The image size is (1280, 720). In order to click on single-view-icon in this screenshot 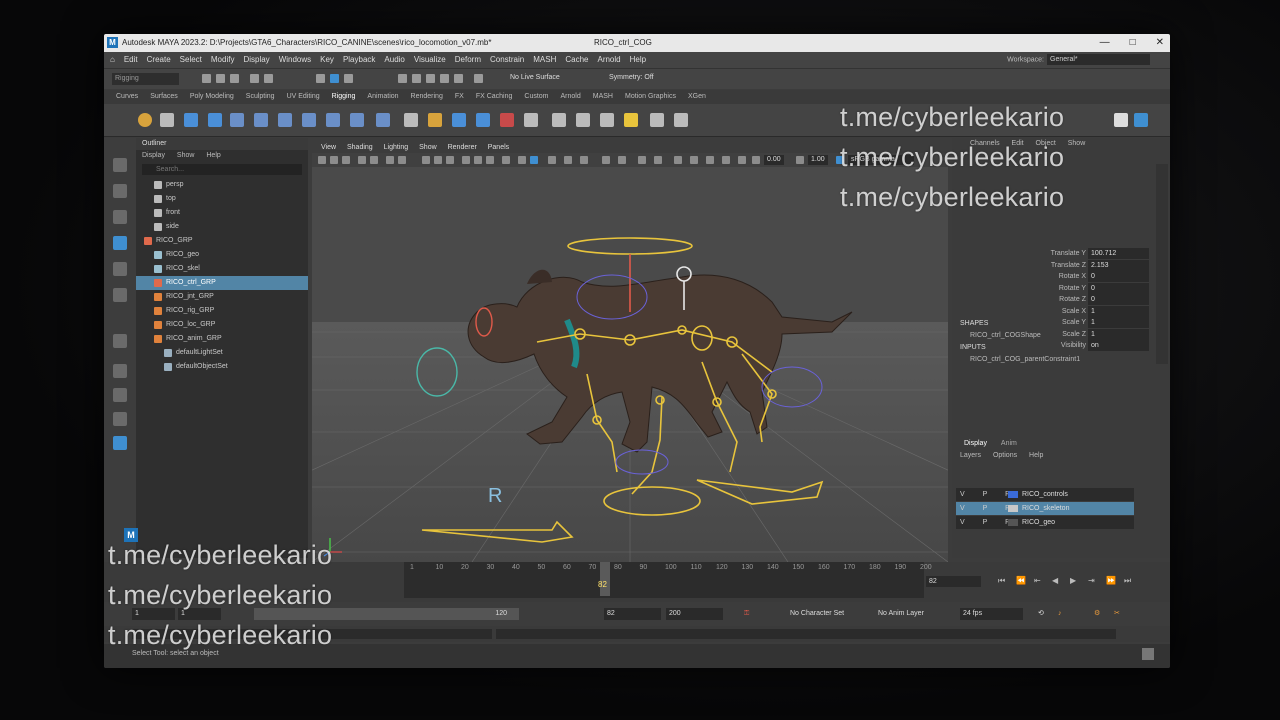, I will do `click(120, 371)`.